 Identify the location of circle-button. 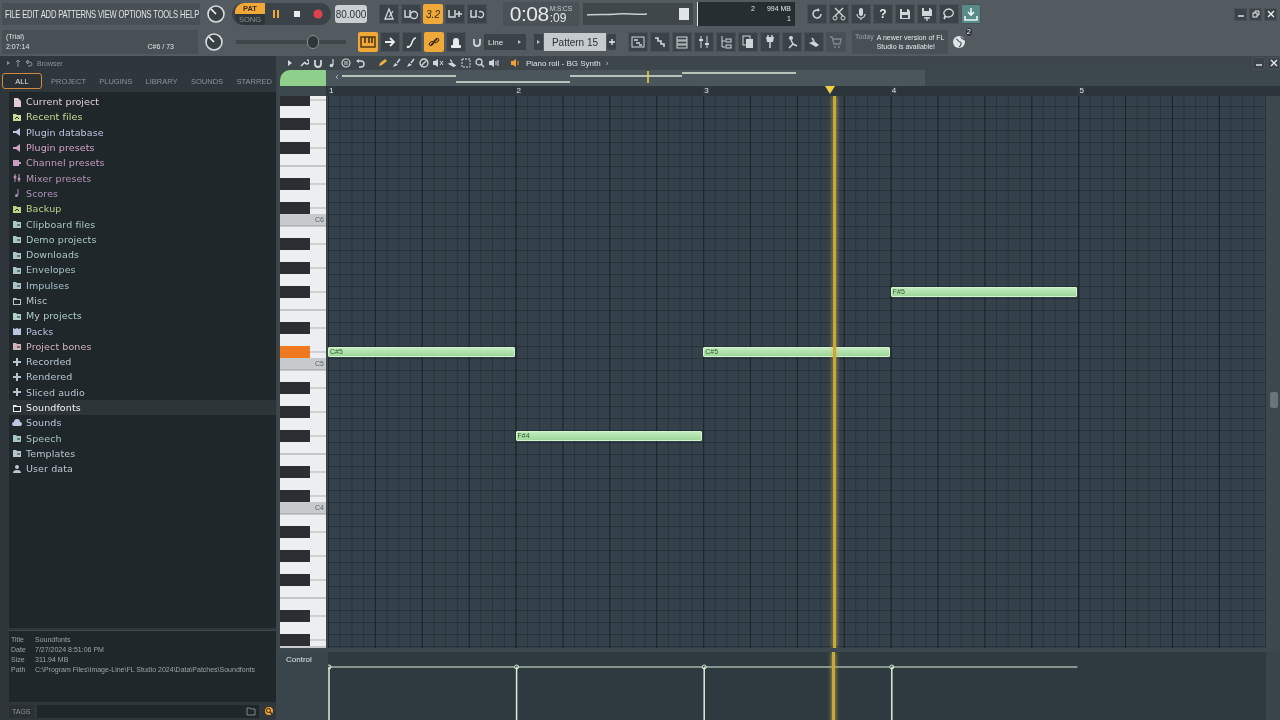
(346, 63).